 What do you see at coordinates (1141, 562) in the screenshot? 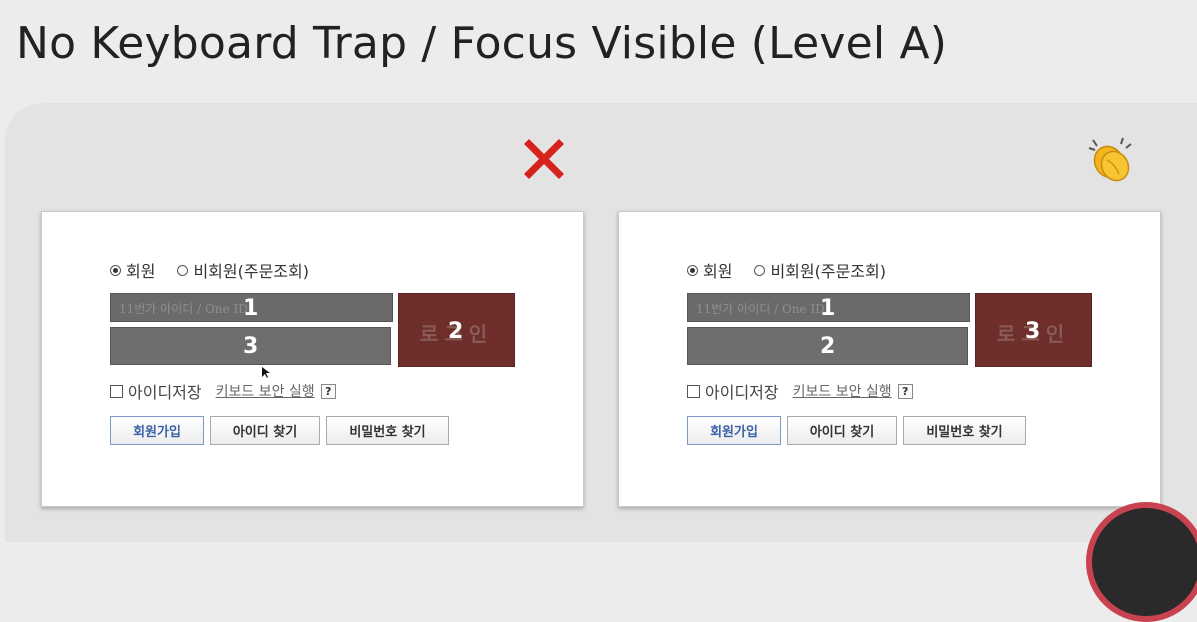
I see `presenter-avatar` at bounding box center [1141, 562].